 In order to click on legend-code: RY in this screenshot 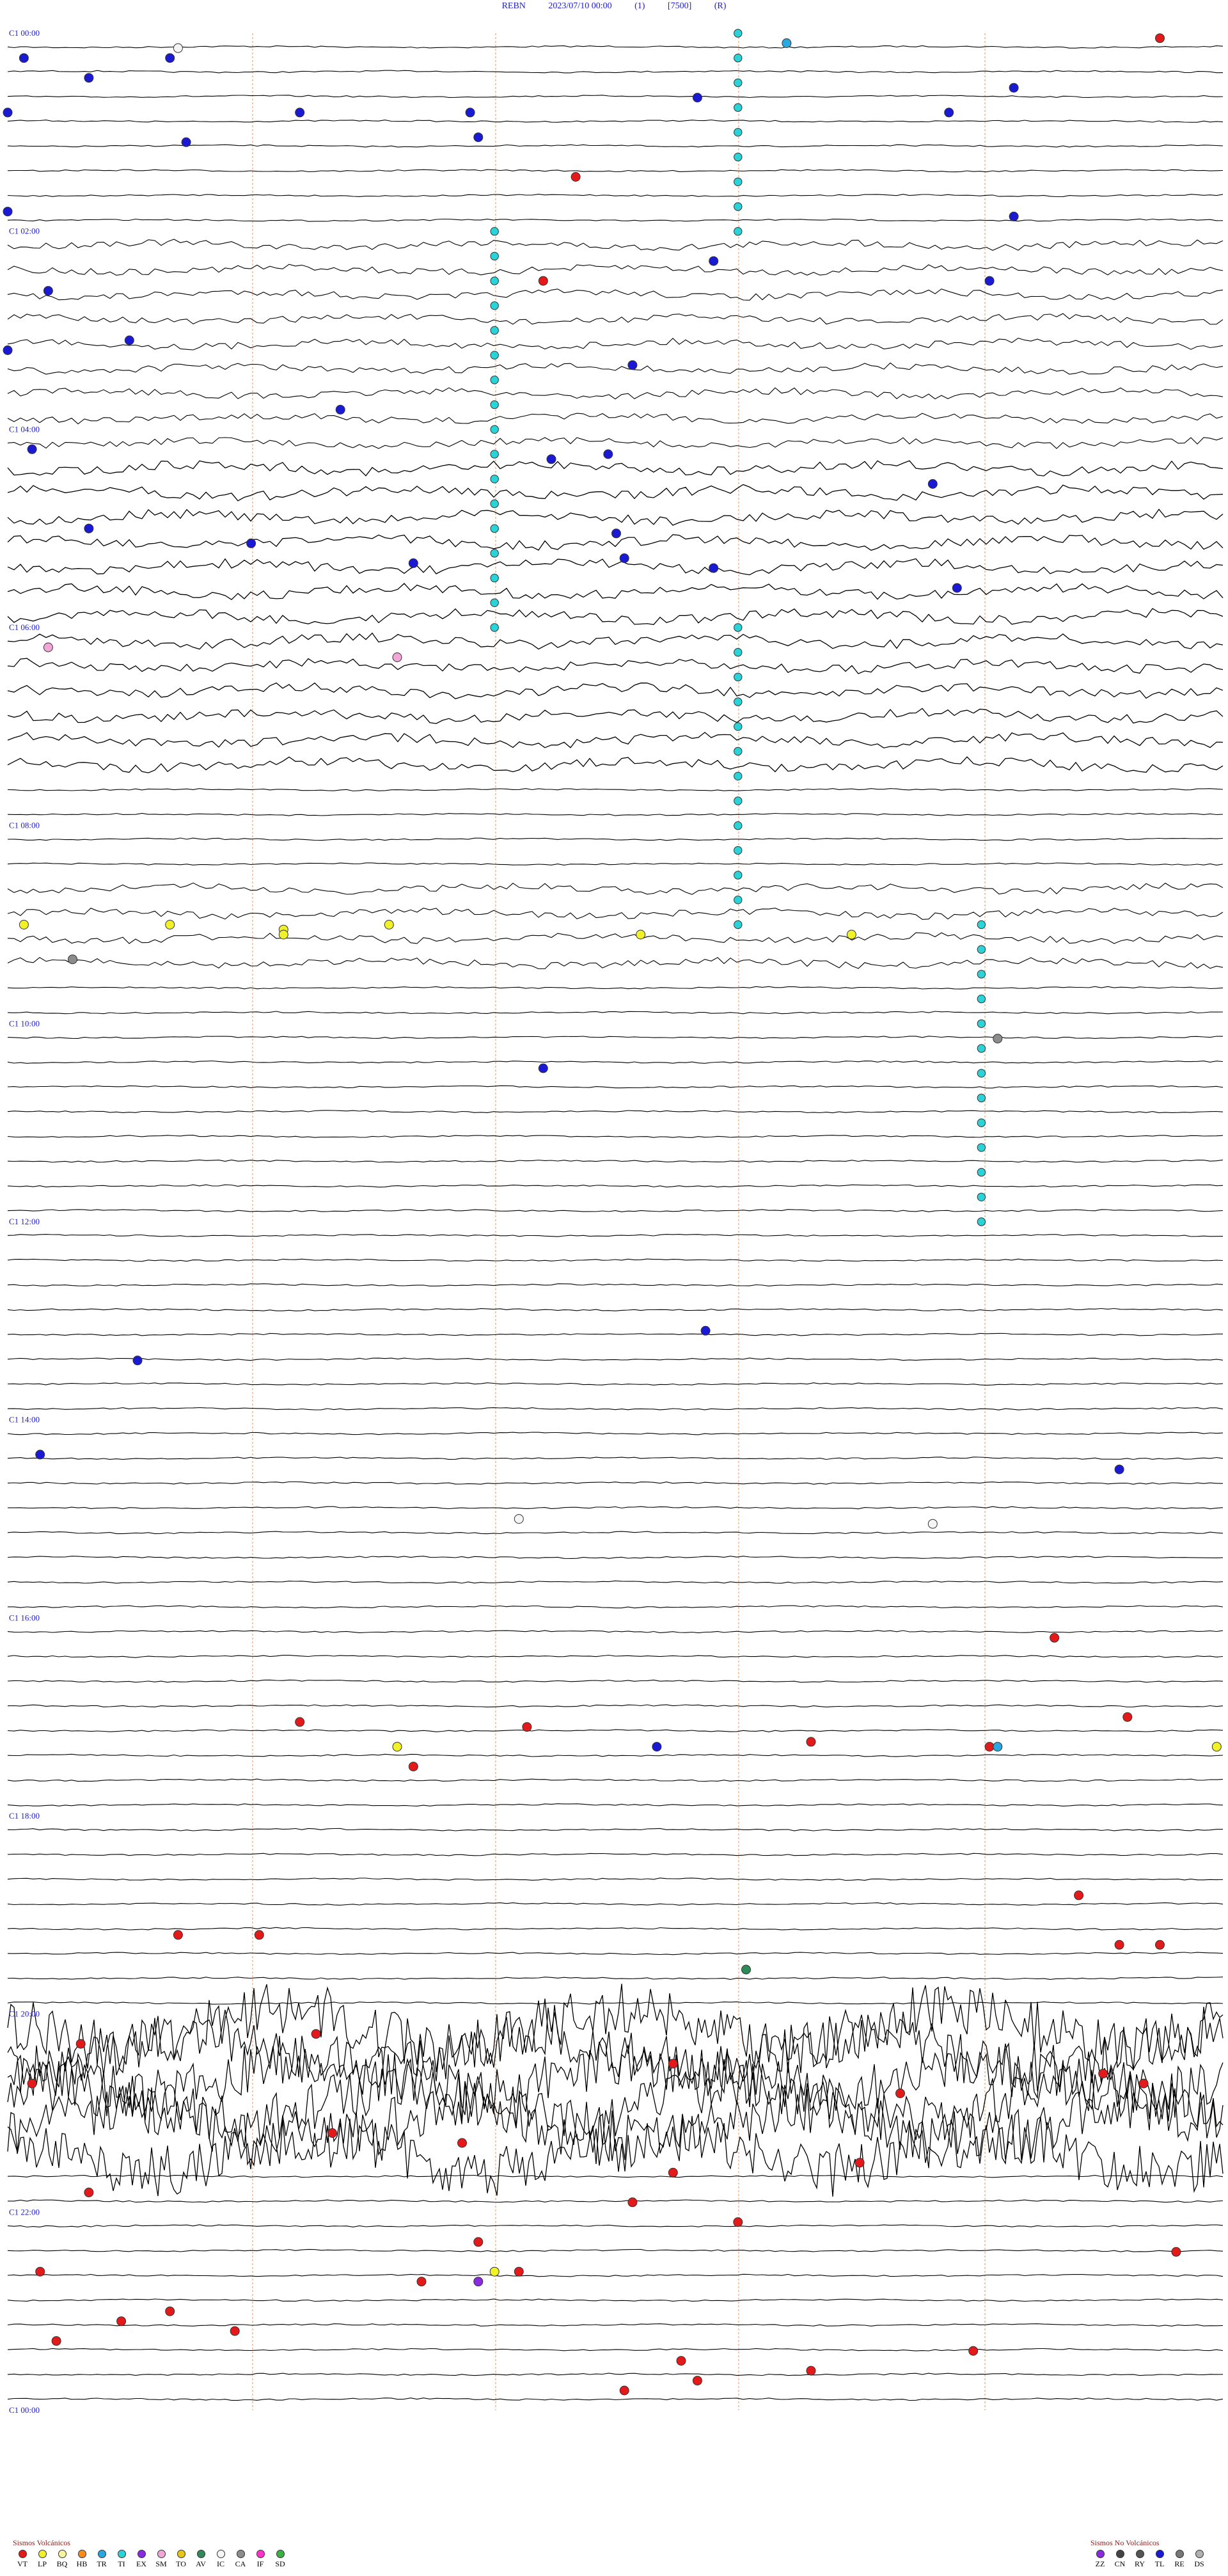, I will do `click(1139, 2563)`.